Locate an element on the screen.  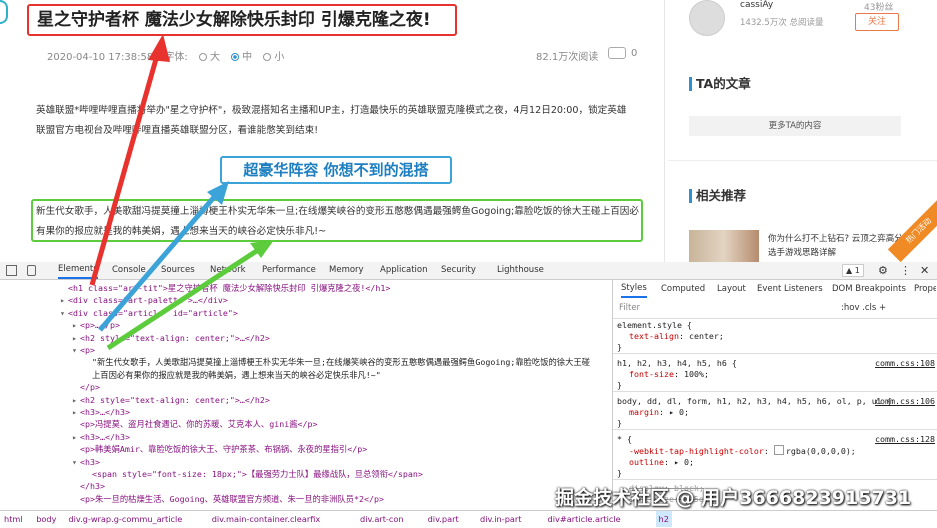
read-count: 82.1万次阅读 is located at coordinates (567, 57).